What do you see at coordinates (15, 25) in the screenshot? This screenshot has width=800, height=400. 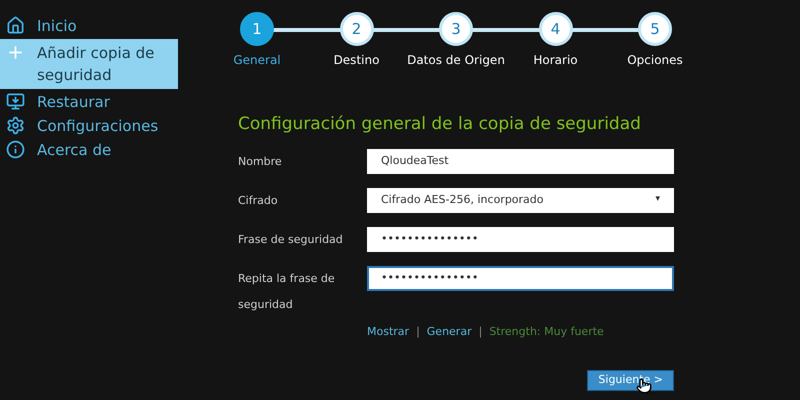 I see `home-icon` at bounding box center [15, 25].